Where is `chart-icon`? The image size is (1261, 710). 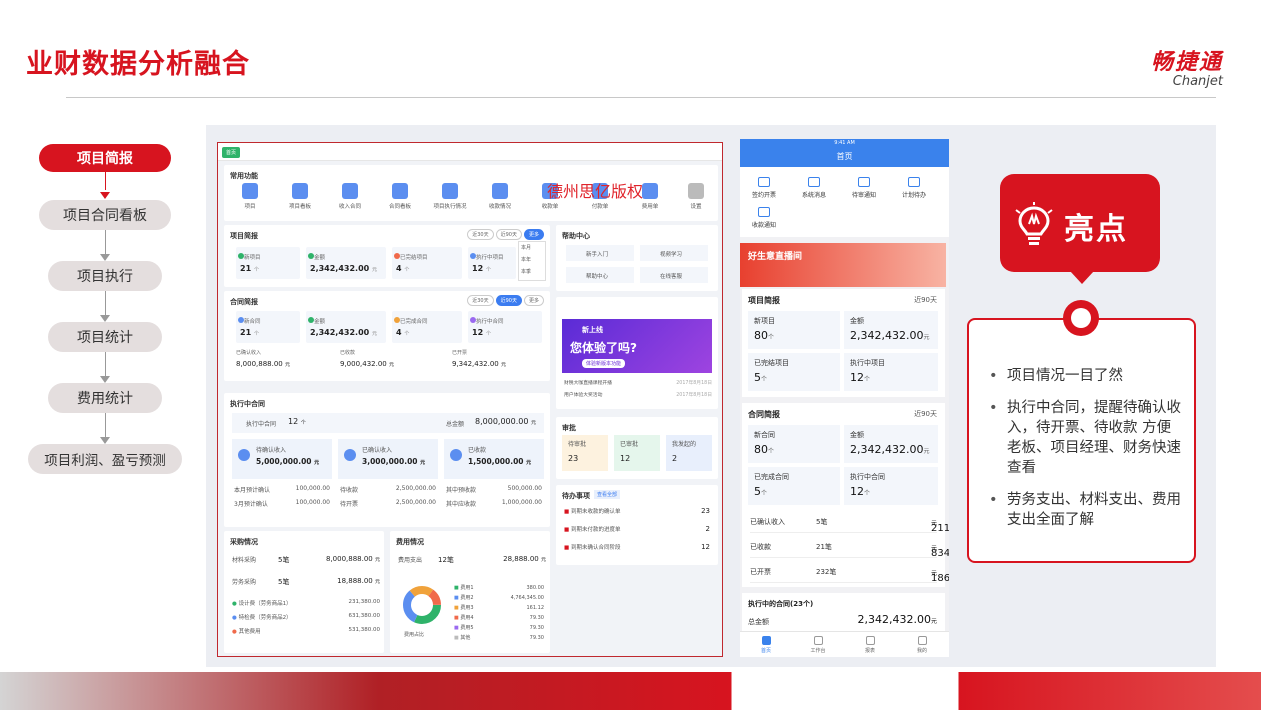
chart-icon is located at coordinates (870, 640).